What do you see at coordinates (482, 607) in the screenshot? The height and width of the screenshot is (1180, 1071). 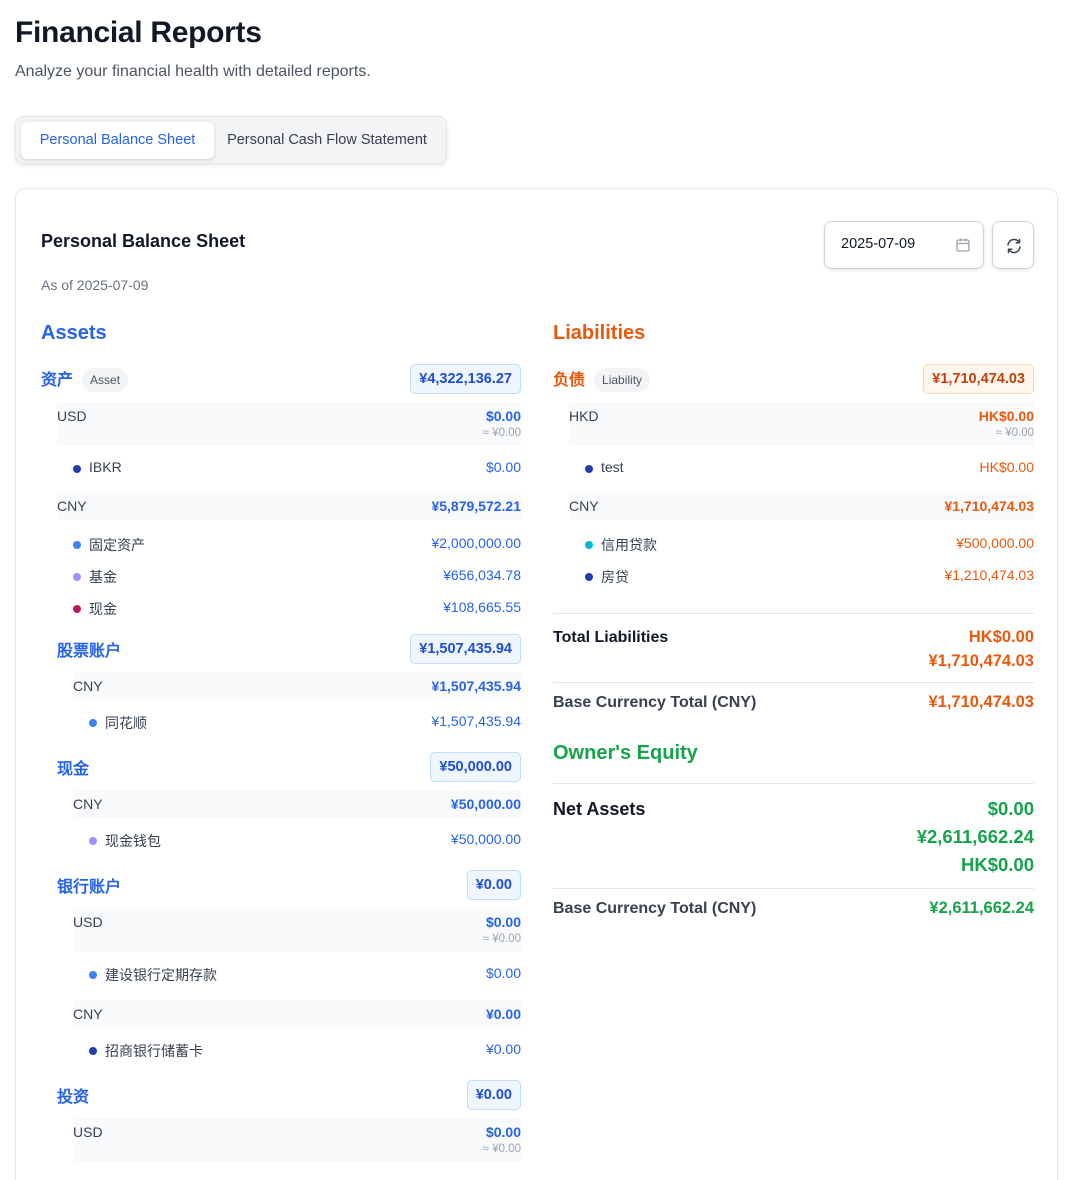 I see `account-amount: ¥108,665.55` at bounding box center [482, 607].